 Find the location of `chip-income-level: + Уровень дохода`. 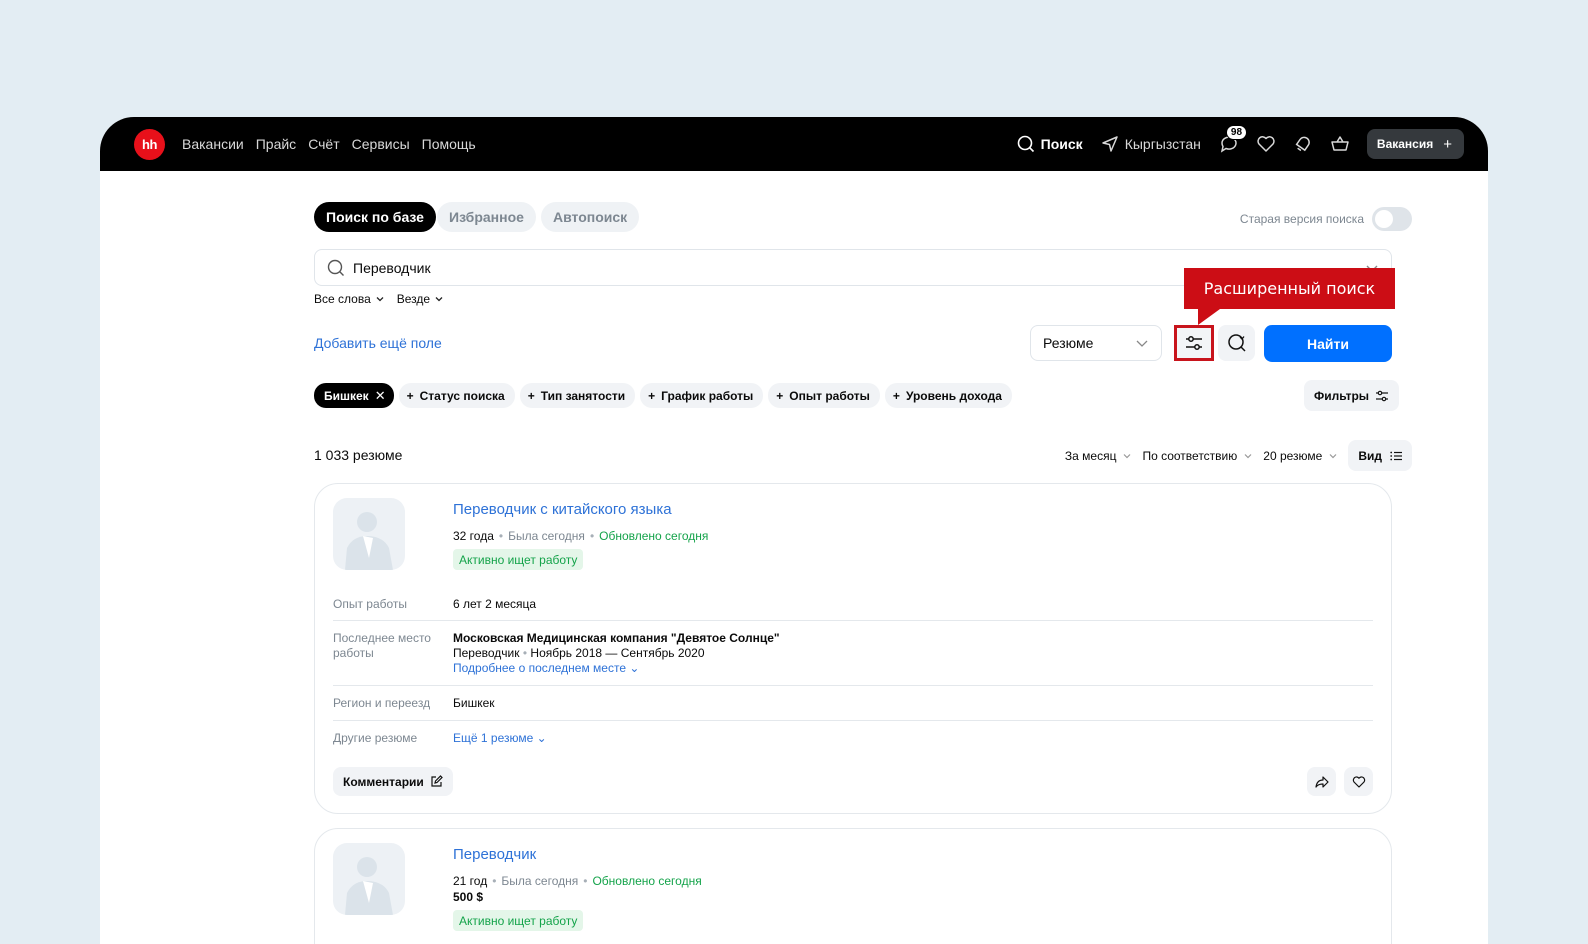

chip-income-level: + Уровень дохода is located at coordinates (948, 395).